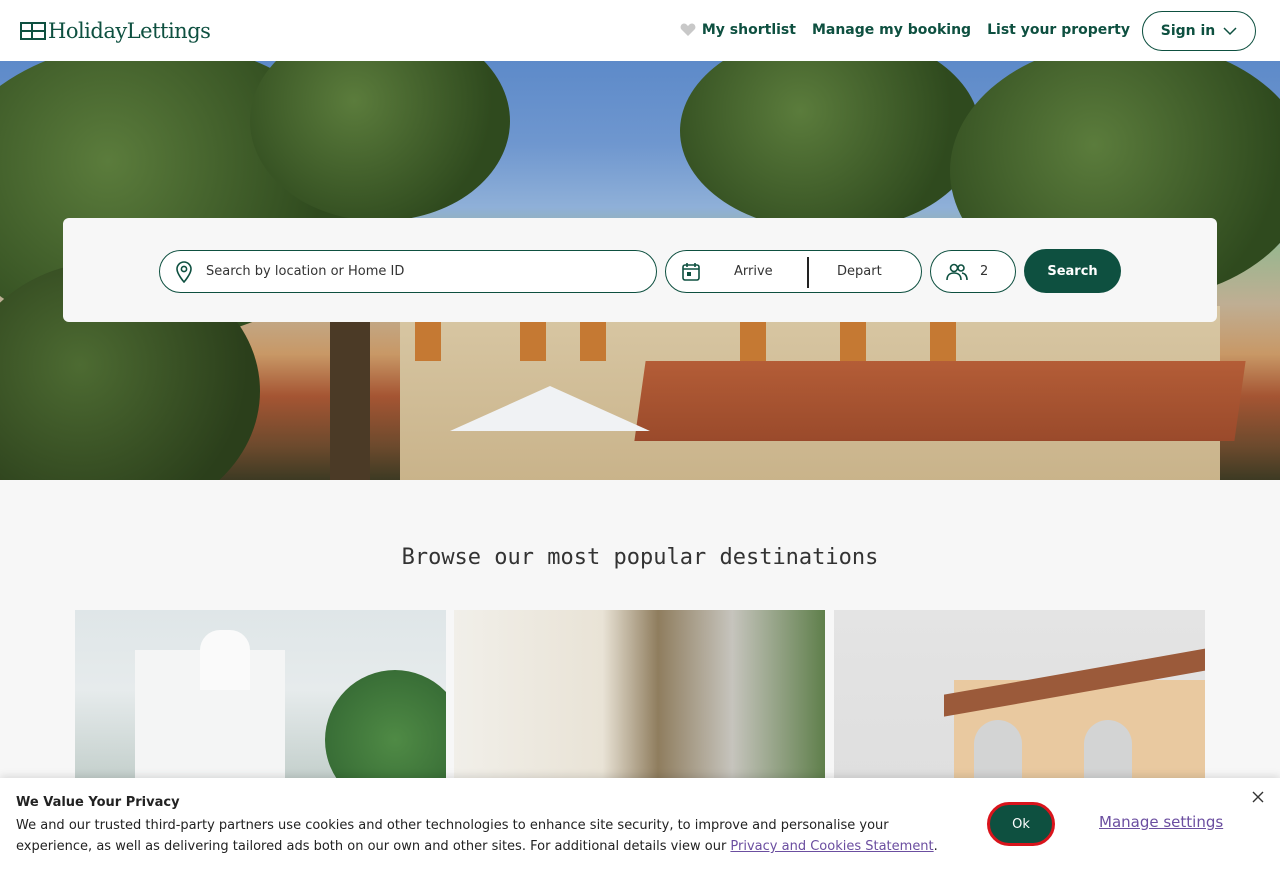 This screenshot has width=1280, height=887. I want to click on date-divider, so click(808, 272).